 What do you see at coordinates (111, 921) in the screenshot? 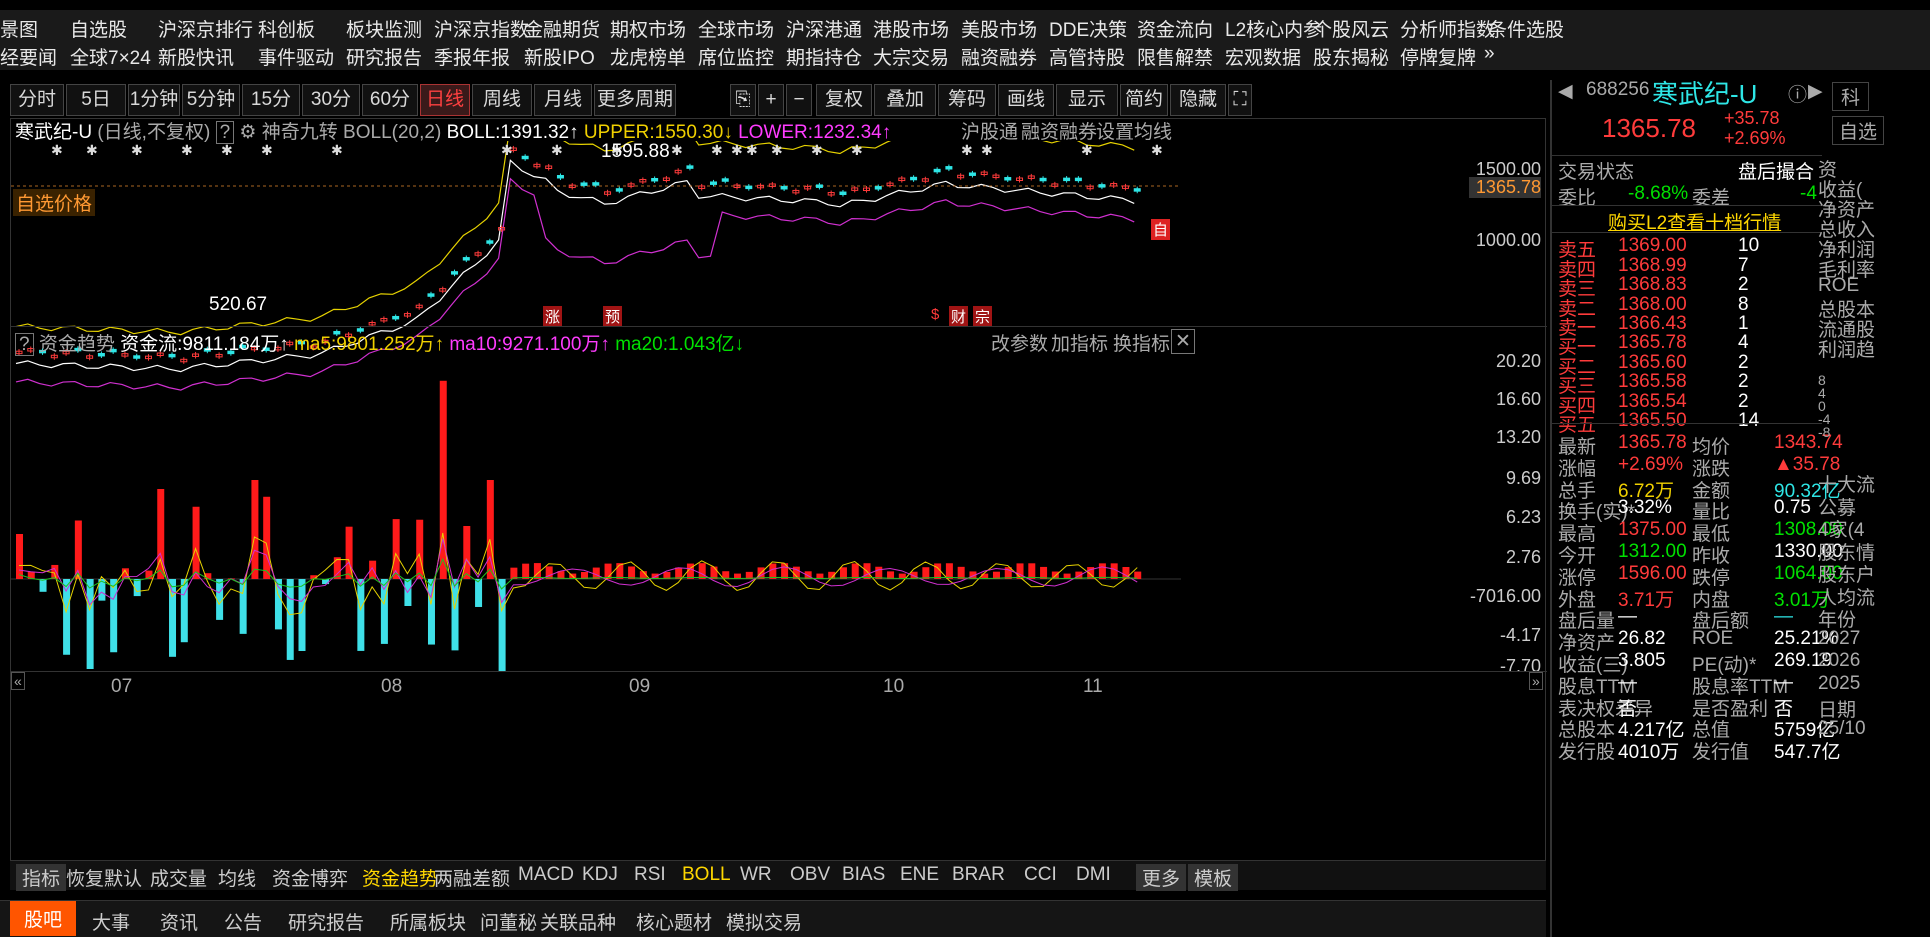
I see `bottom-tab: 大事` at bounding box center [111, 921].